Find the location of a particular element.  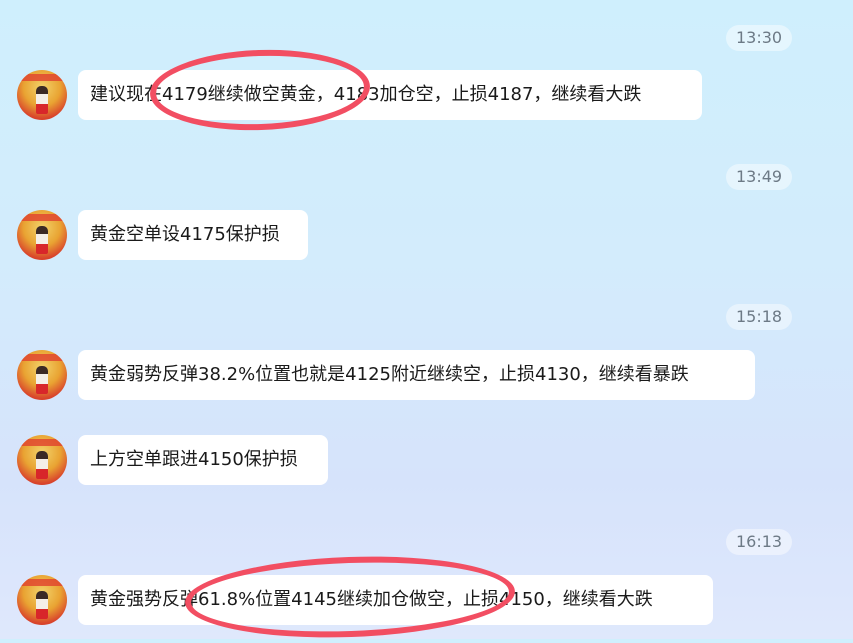

timestamp: 13:49 is located at coordinates (759, 177).